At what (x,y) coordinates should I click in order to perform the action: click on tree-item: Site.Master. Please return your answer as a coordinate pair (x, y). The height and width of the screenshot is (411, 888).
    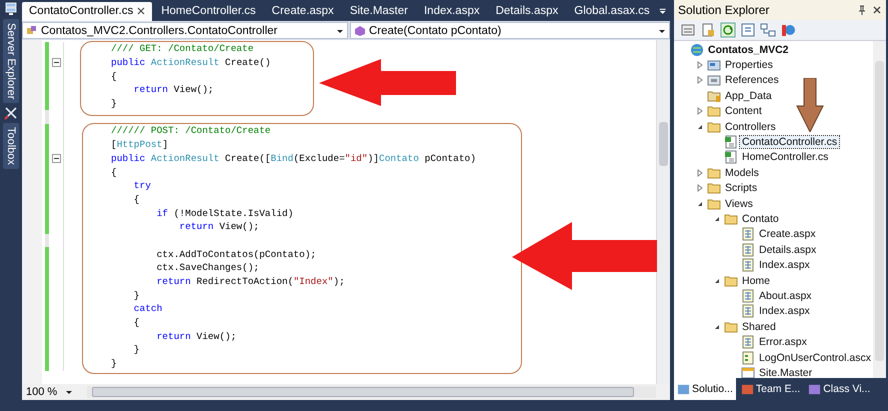
    Looking at the image, I should click on (785, 372).